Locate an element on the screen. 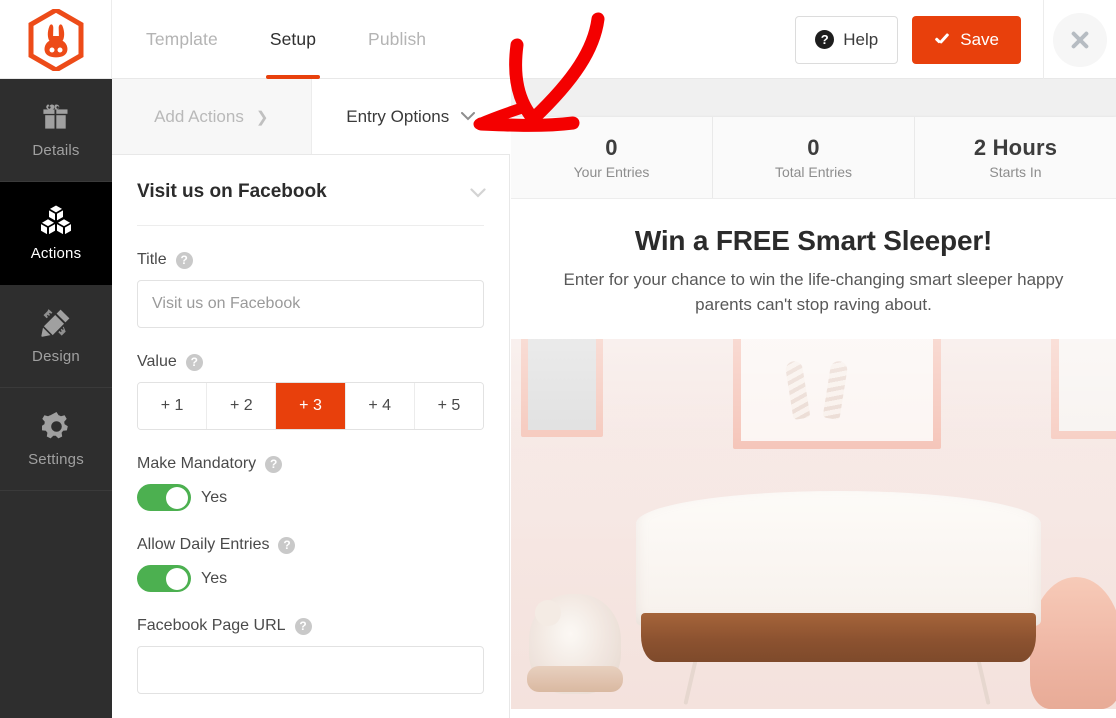 The image size is (1116, 718). tab-template-label: Template is located at coordinates (182, 39).